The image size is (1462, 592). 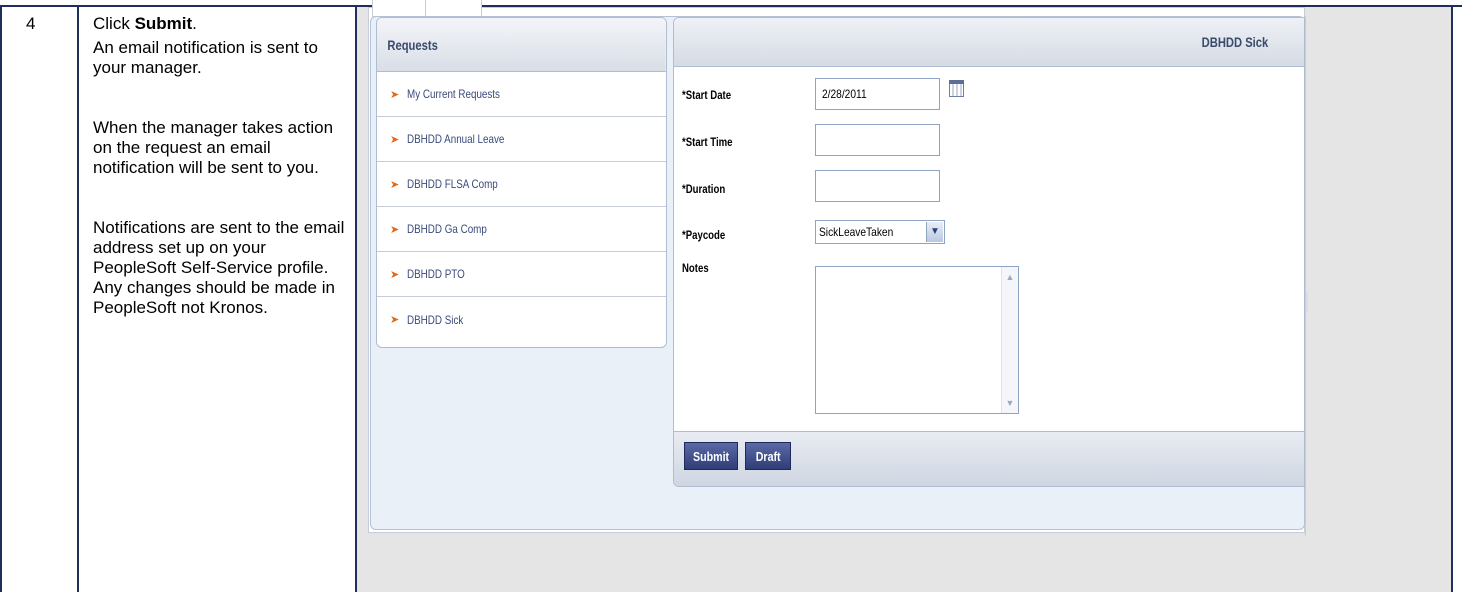 I want to click on request-item-sick: ➤ DBHDD Sick, so click(x=521, y=319).